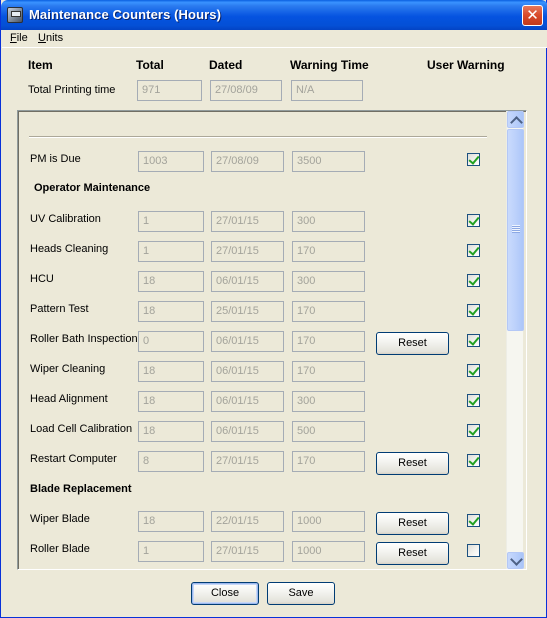 Image resolution: width=547 pixels, height=618 pixels. What do you see at coordinates (225, 593) in the screenshot?
I see `close-button: Close` at bounding box center [225, 593].